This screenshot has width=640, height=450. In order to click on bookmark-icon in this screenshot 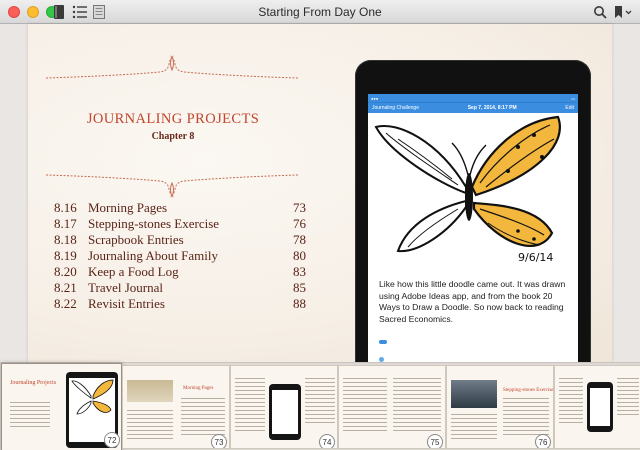, I will do `click(623, 12)`.